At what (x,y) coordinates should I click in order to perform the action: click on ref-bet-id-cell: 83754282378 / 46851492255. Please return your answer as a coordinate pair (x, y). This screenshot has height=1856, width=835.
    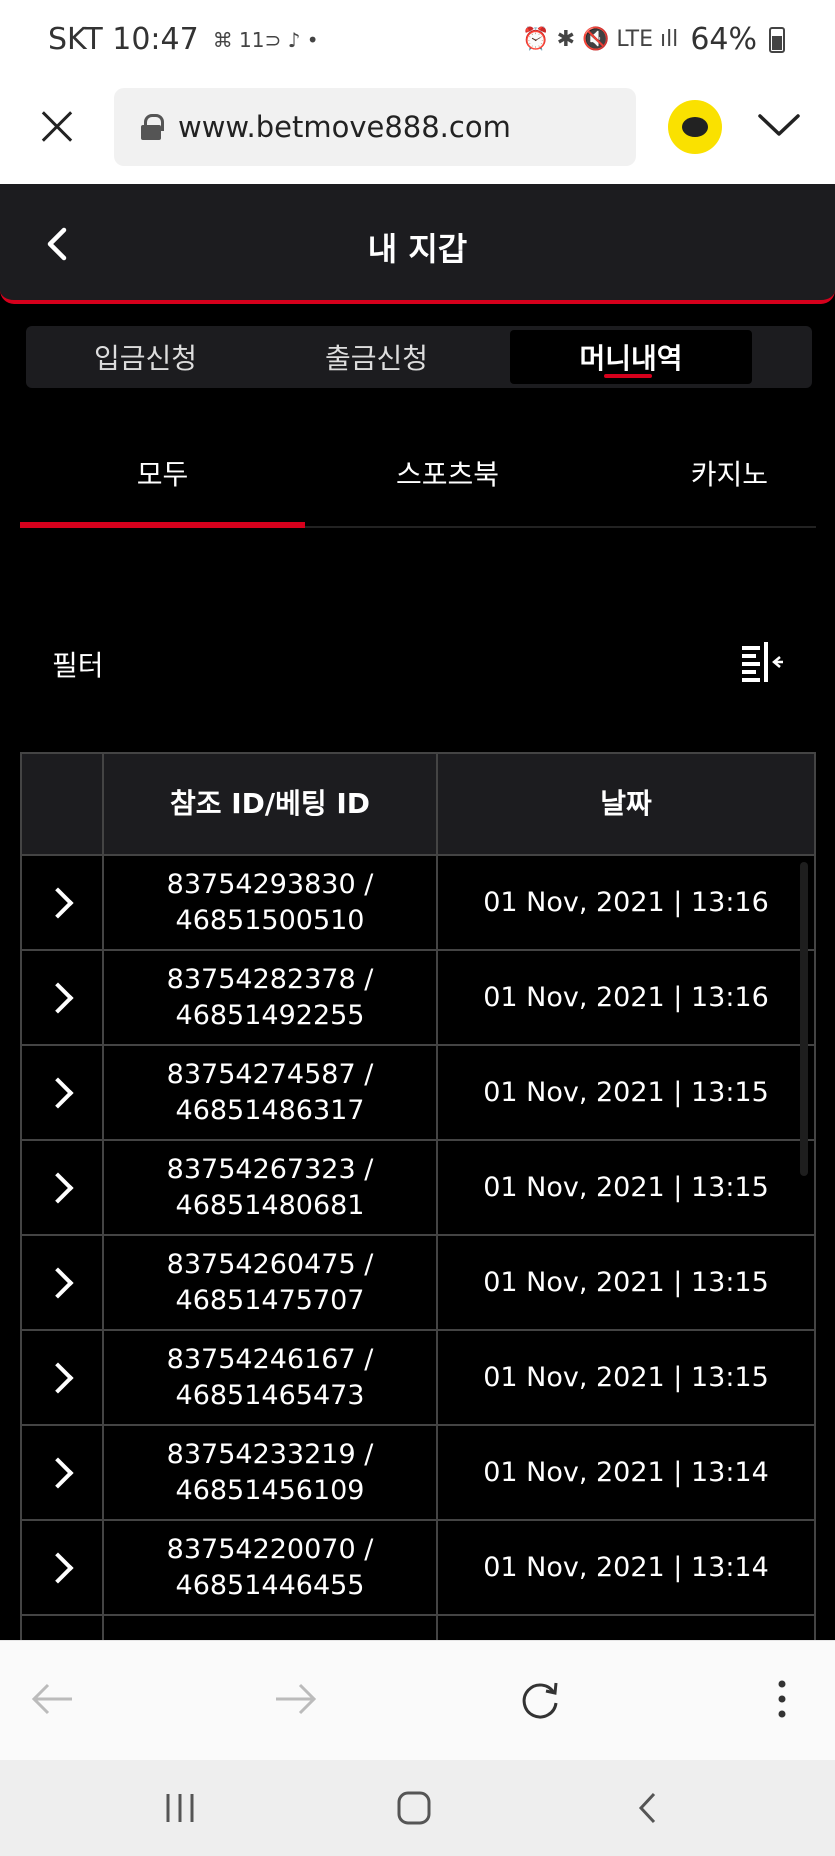
    Looking at the image, I should click on (271, 997).